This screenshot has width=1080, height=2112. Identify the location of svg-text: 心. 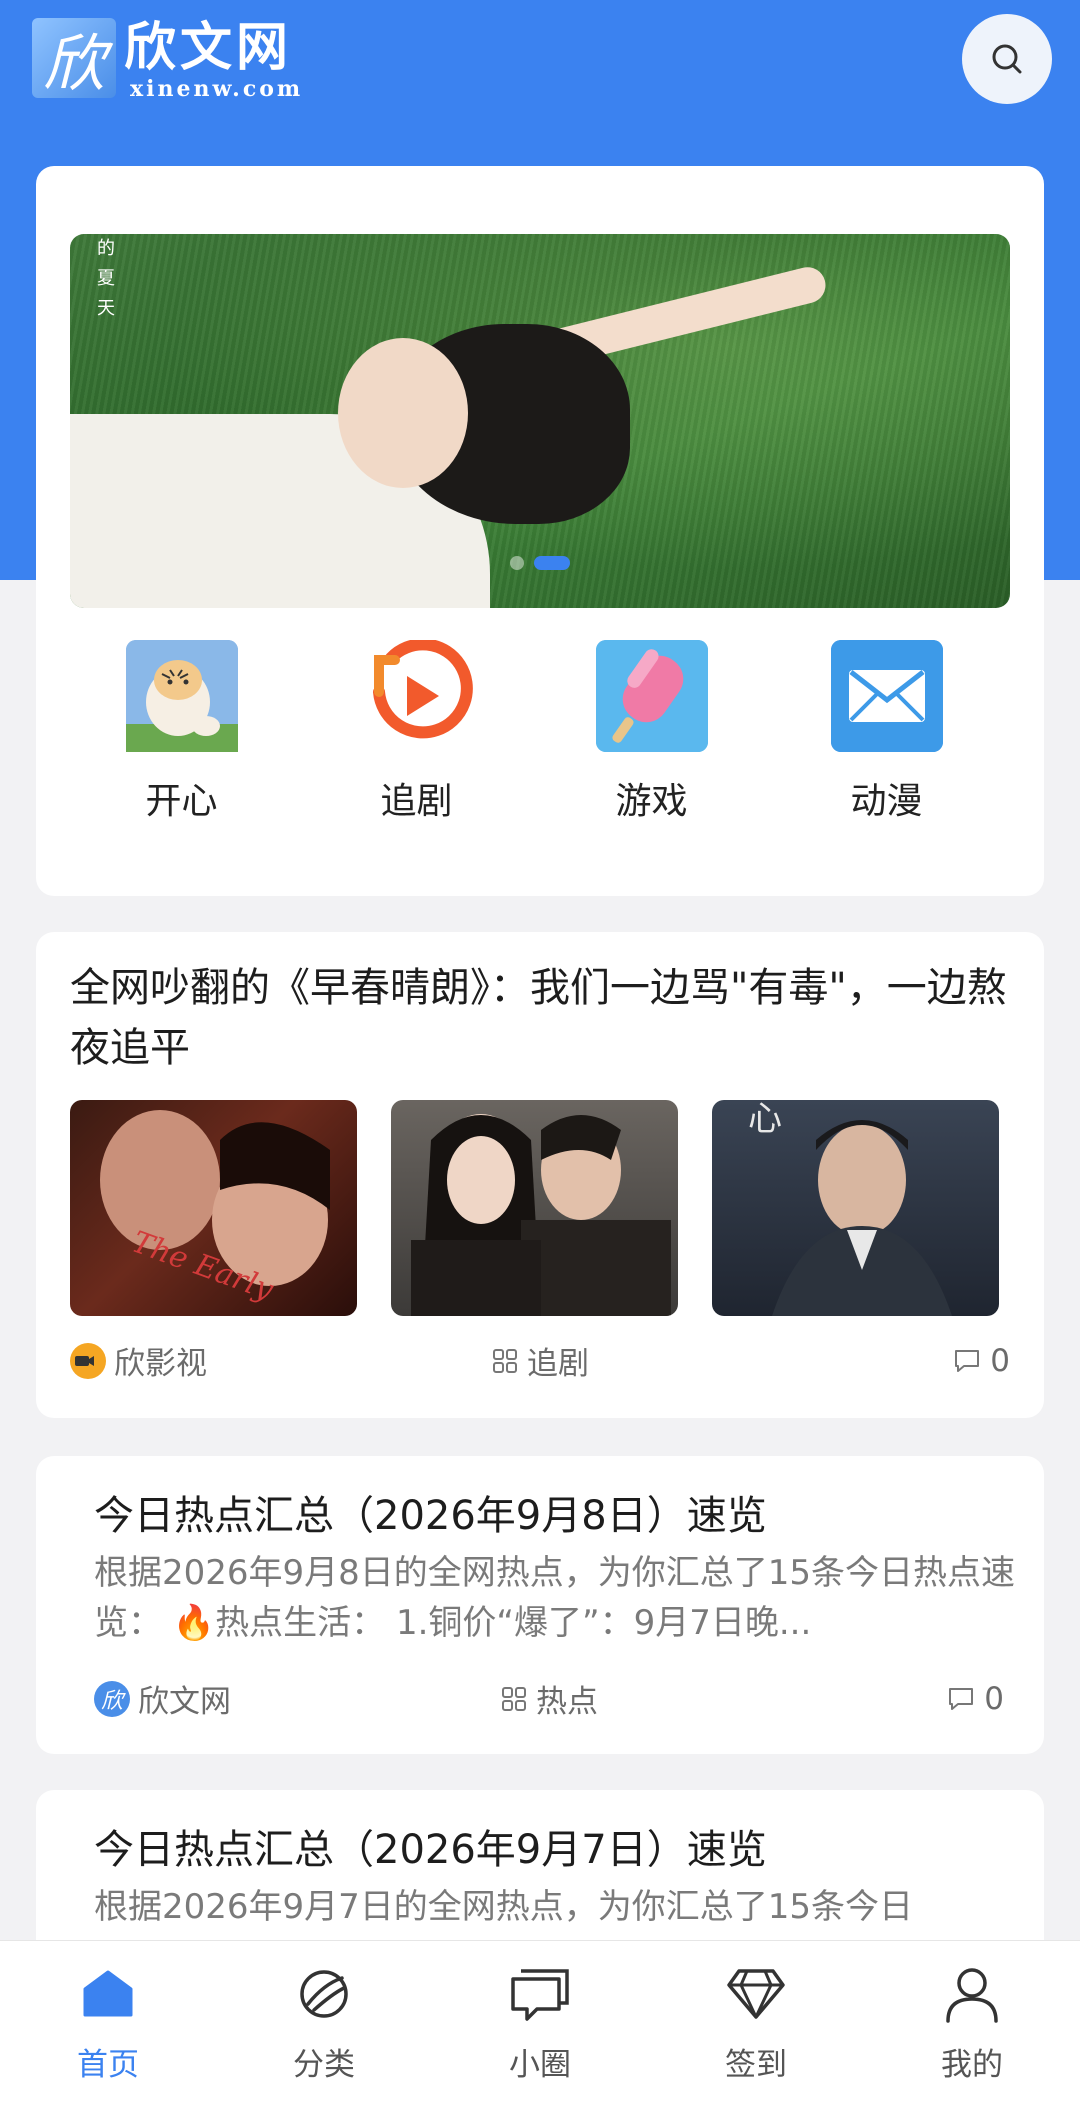
(765, 1119).